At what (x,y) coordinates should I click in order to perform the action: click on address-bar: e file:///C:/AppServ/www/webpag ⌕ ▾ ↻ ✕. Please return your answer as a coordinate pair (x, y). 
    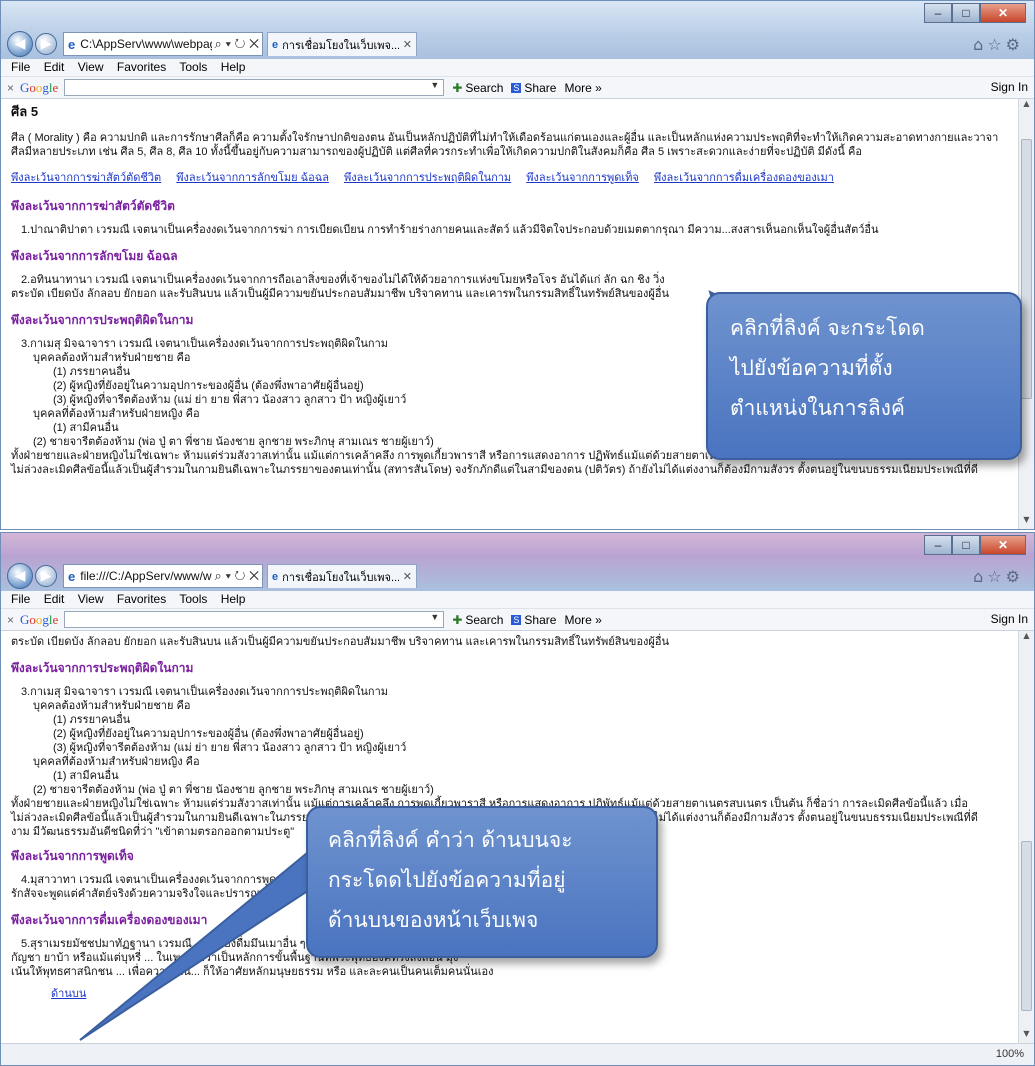
    Looking at the image, I should click on (163, 576).